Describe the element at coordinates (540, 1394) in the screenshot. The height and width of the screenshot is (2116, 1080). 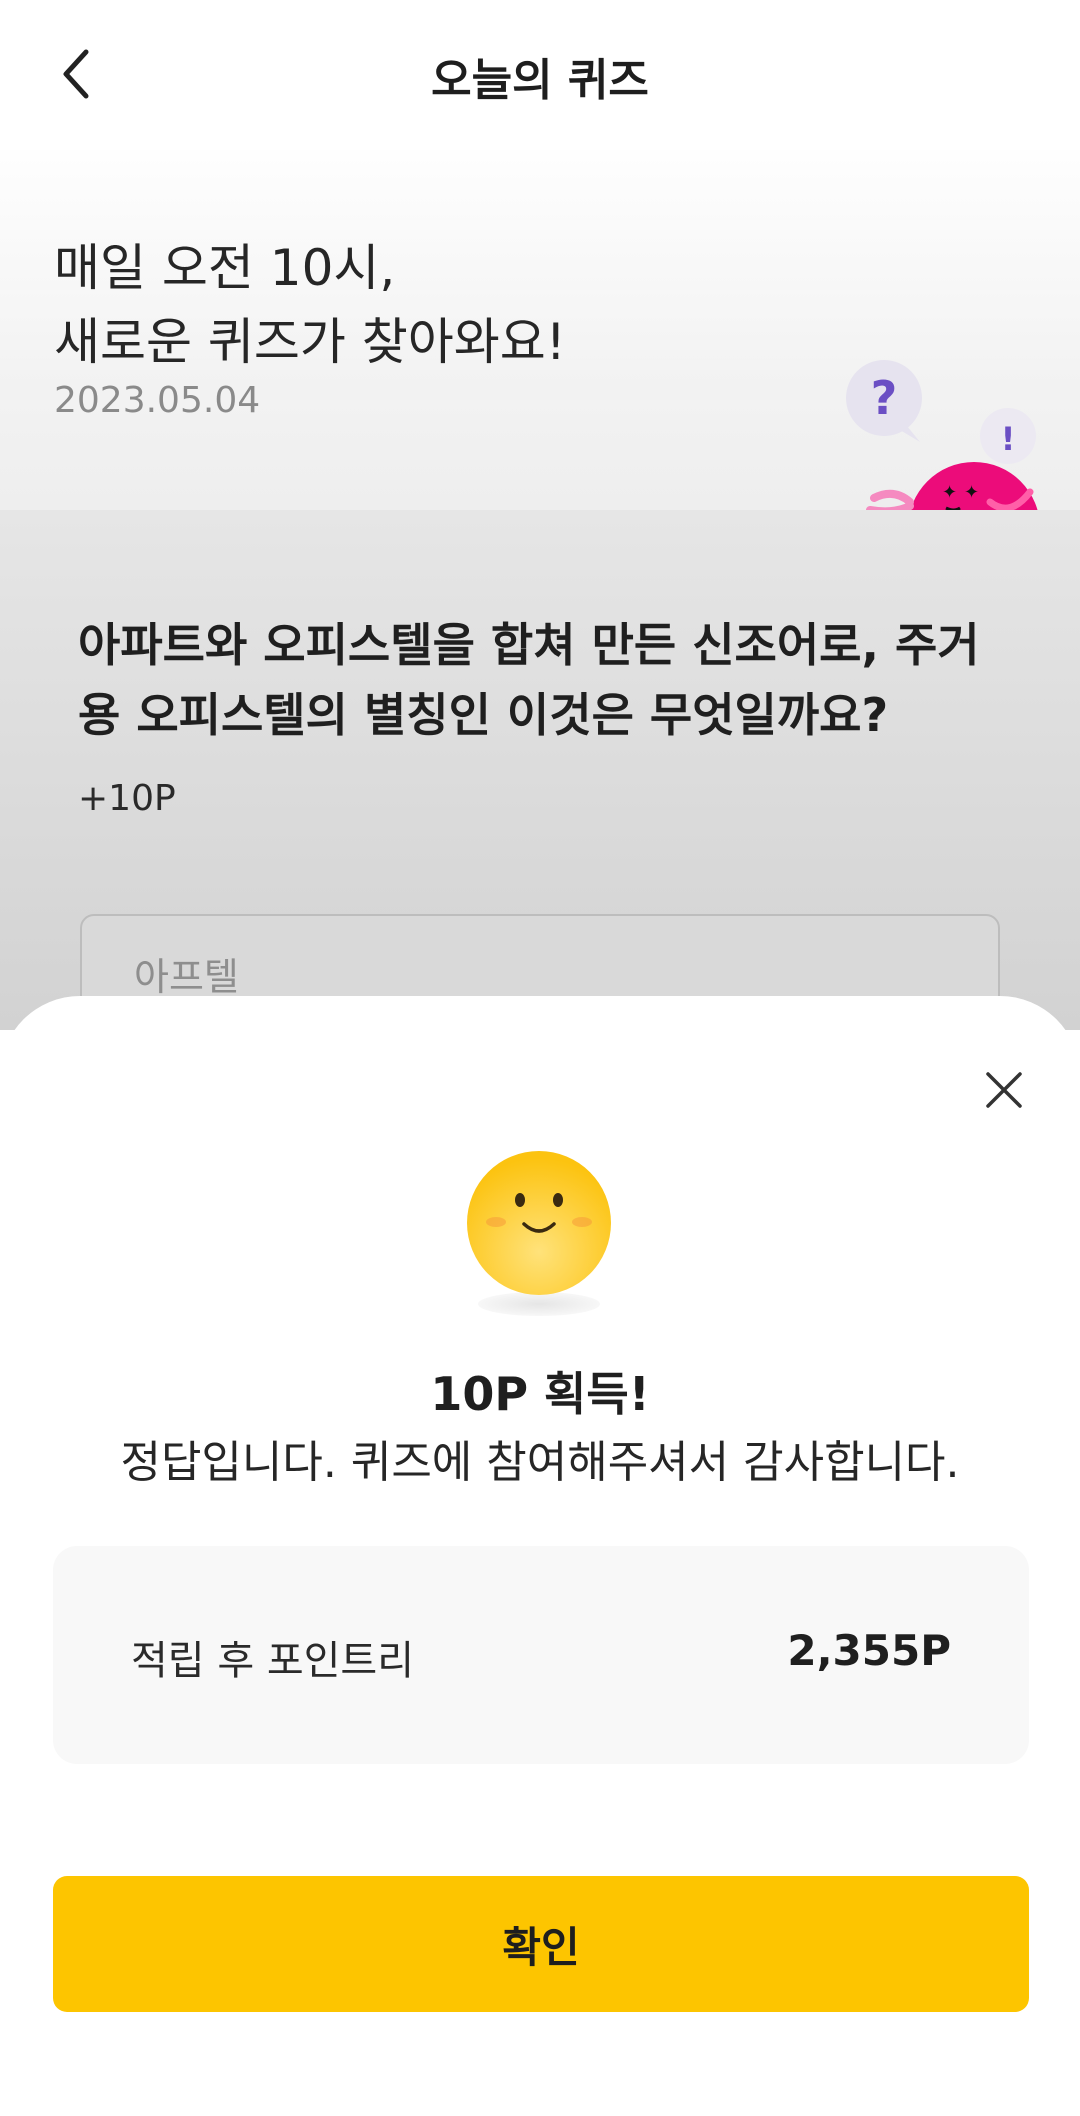
I see `result-title: 10P 획득!` at that location.